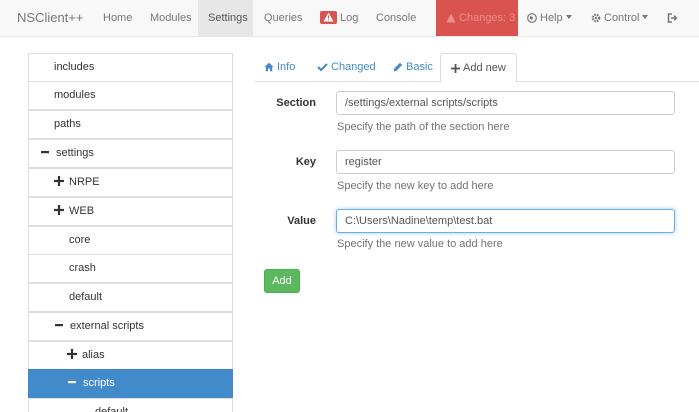 The image size is (699, 412). What do you see at coordinates (130, 355) in the screenshot?
I see `tree-item-alias: alias` at bounding box center [130, 355].